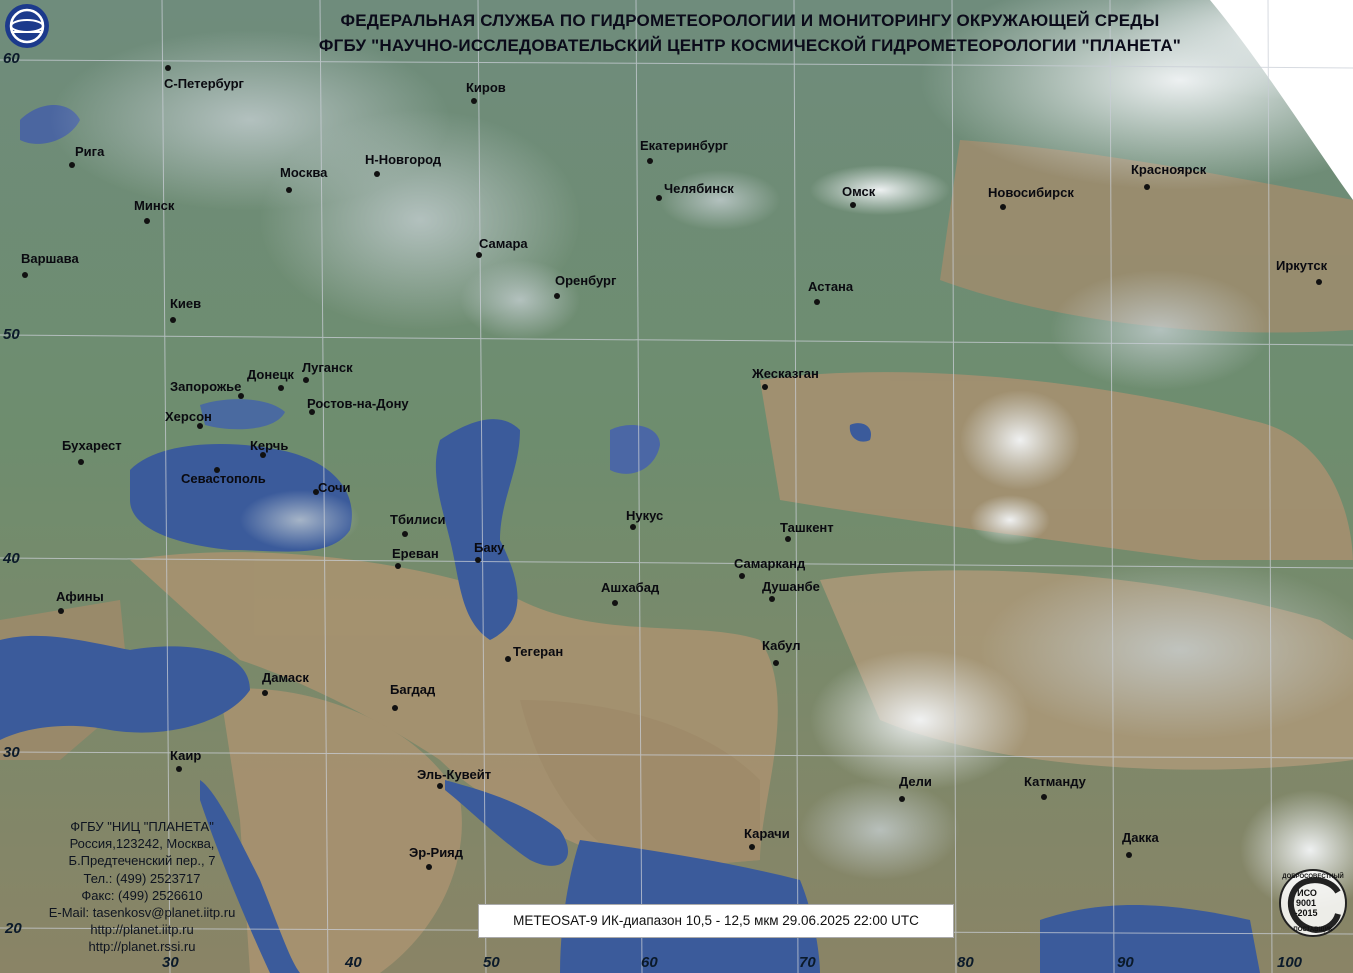  Describe the element at coordinates (1313, 930) in the screenshot. I see `iso-badge-bottom: ПОСТАВЩИК` at that location.